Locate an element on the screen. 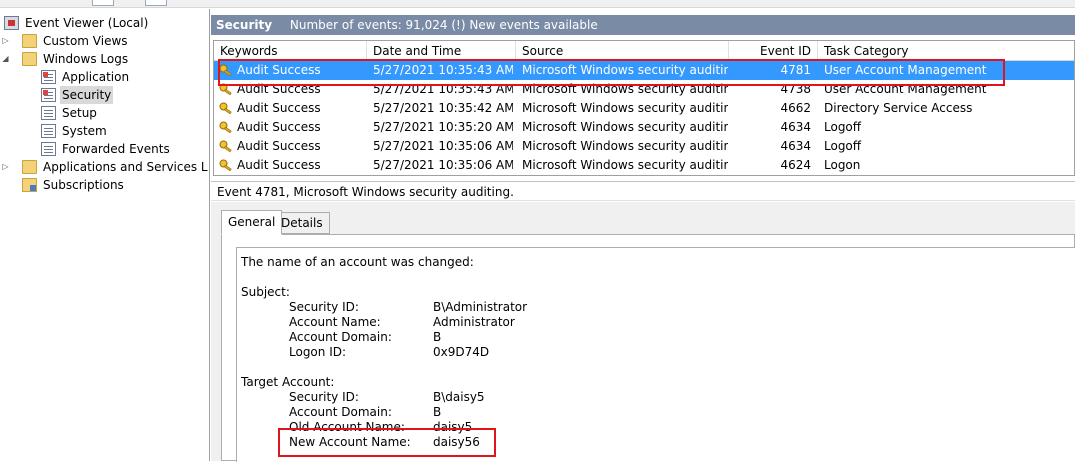  tree-item-security: Security is located at coordinates (77, 95).